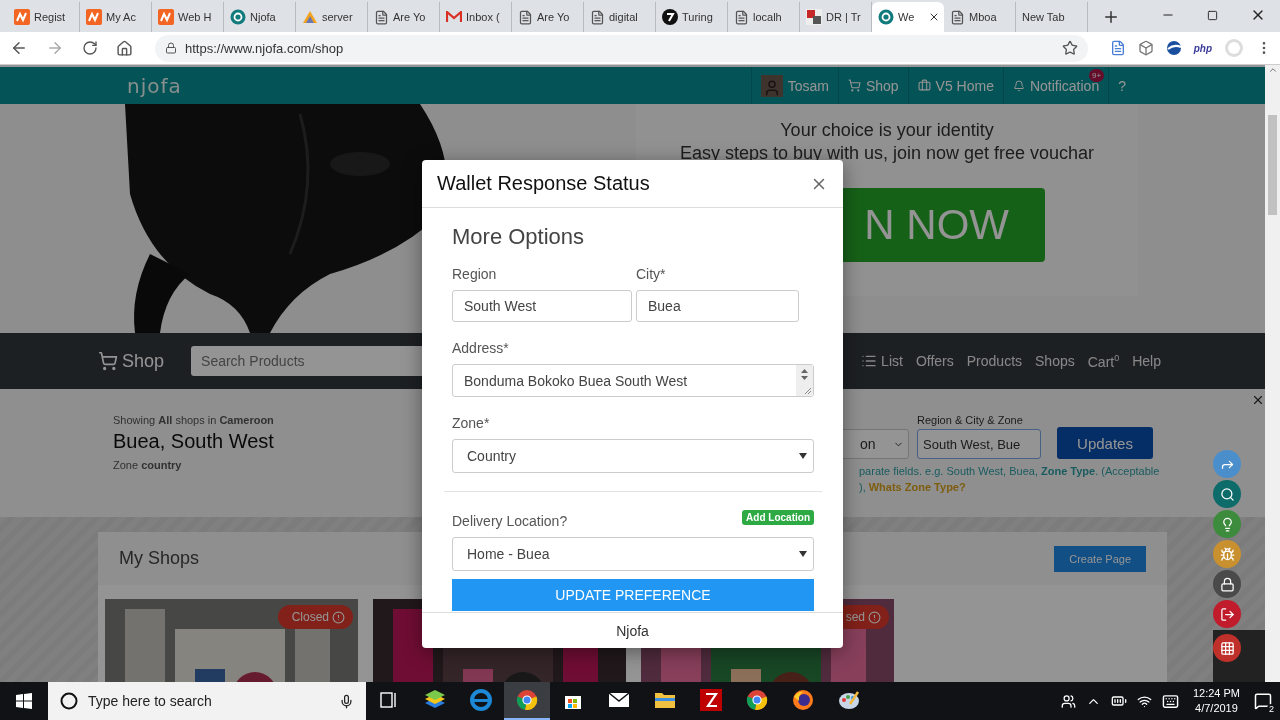 This screenshot has width=1280, height=720. What do you see at coordinates (803, 700) in the screenshot?
I see `fox-logo-icon` at bounding box center [803, 700].